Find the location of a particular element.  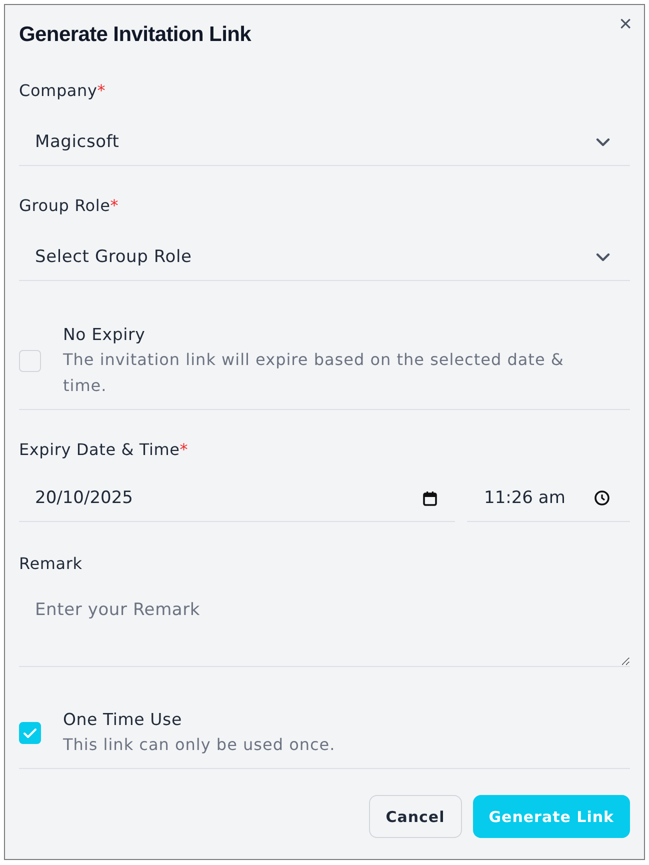

close-button: × is located at coordinates (625, 24).